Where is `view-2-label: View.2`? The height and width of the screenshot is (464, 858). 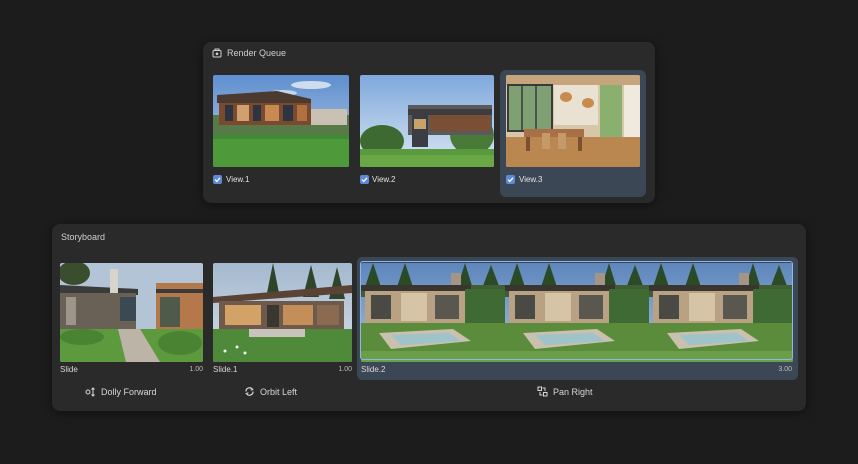
view-2-label: View.2 is located at coordinates (384, 179).